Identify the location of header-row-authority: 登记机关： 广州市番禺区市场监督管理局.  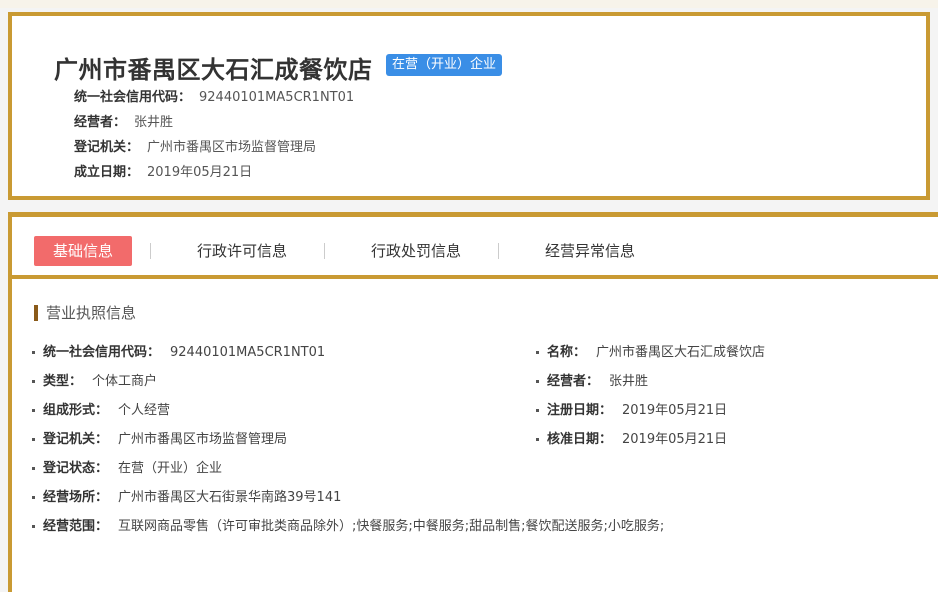
(195, 145).